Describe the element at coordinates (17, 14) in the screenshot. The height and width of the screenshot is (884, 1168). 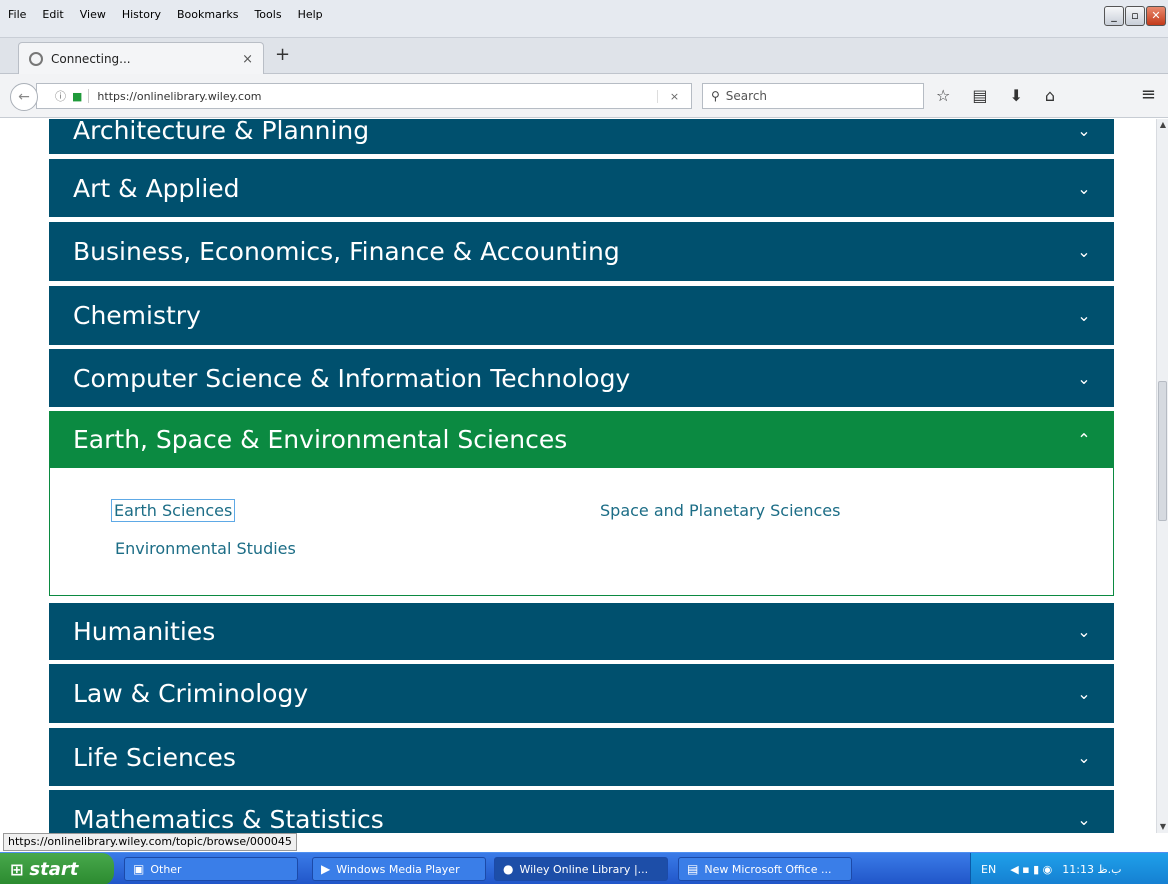
I see `menu-file: File` at that location.